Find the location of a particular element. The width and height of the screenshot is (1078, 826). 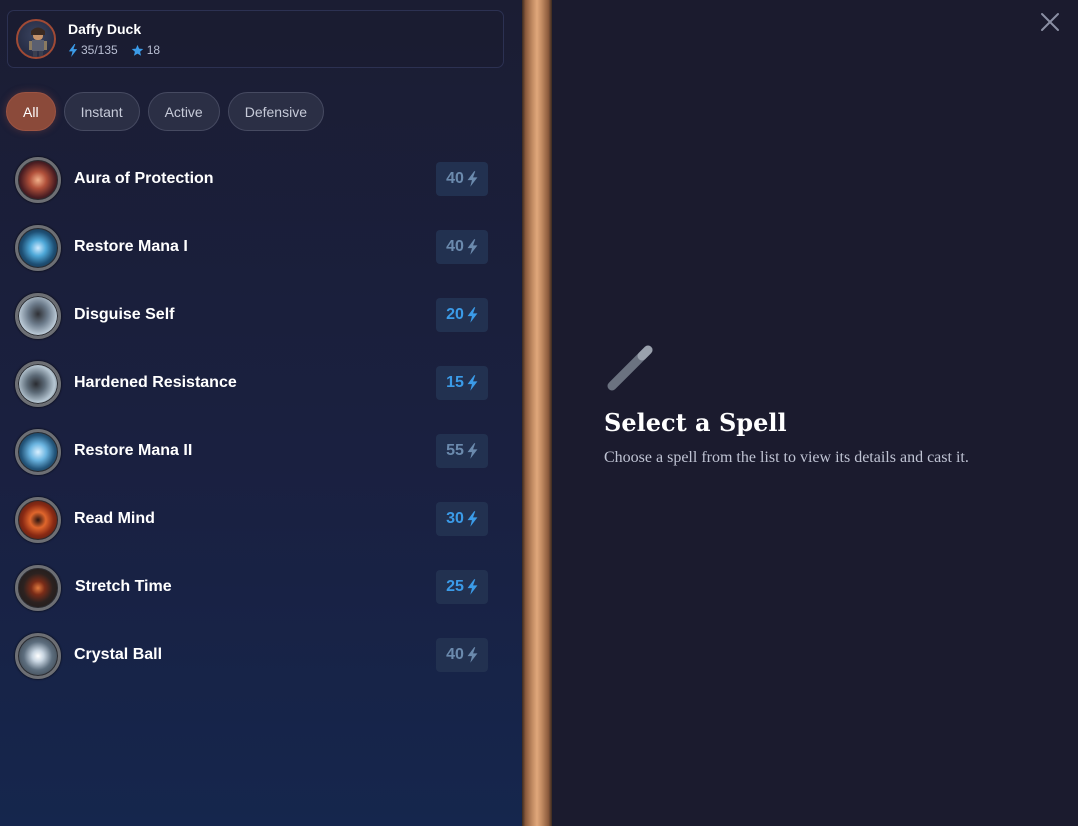

spell-row-read-mind: Read Mind 30 is located at coordinates (261, 519).